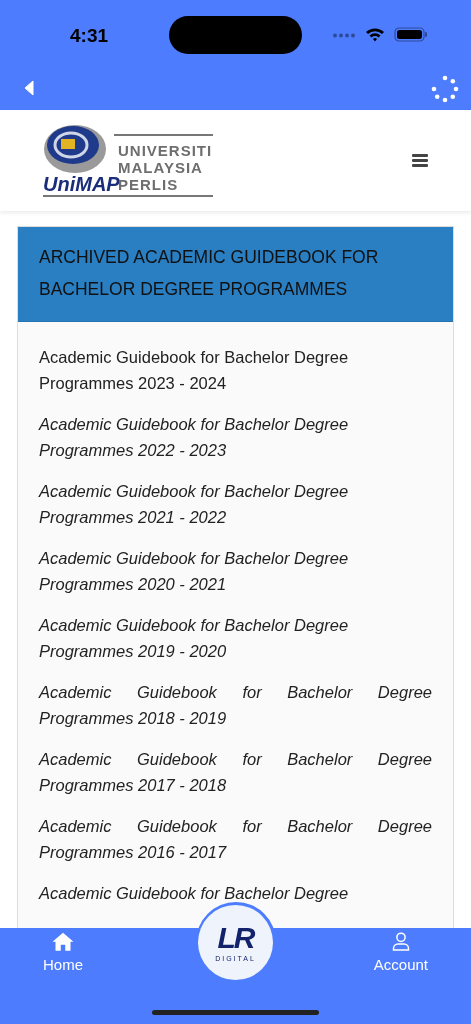  I want to click on logo-text: UNIVERSITI, so click(165, 150).